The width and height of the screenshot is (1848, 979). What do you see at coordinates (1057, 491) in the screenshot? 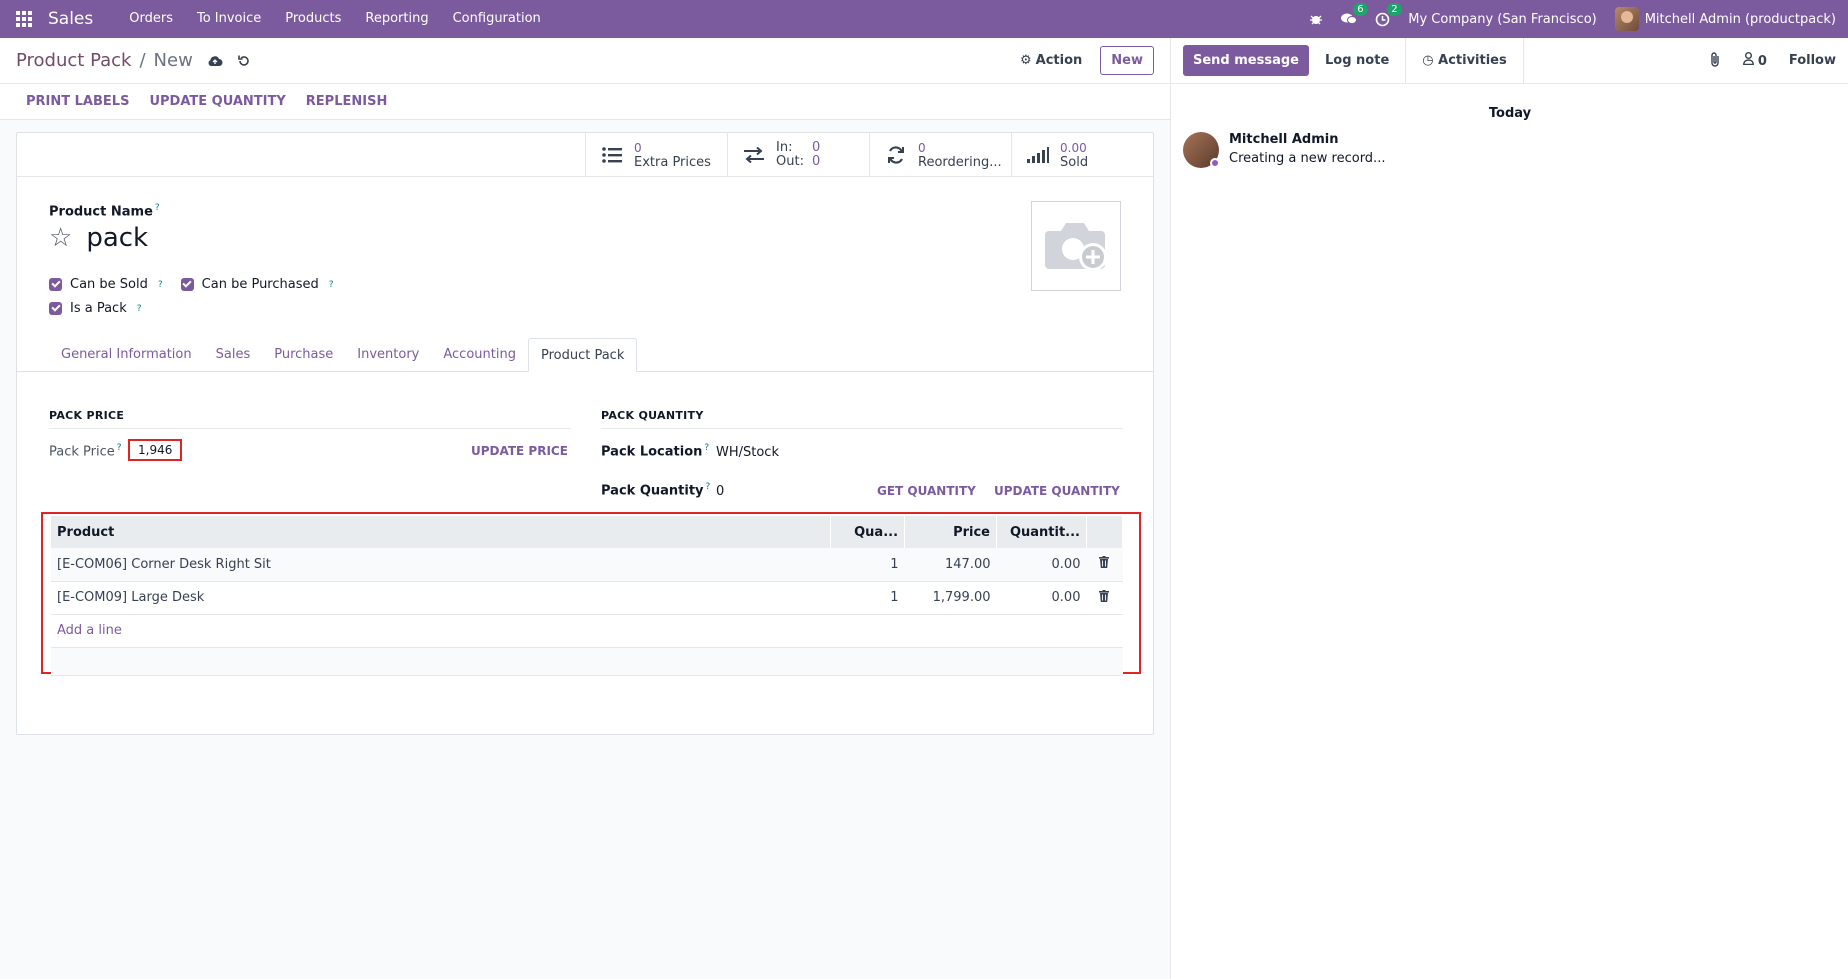
I see `update-quantity-pack-button: UPDATE QUANTITY` at bounding box center [1057, 491].